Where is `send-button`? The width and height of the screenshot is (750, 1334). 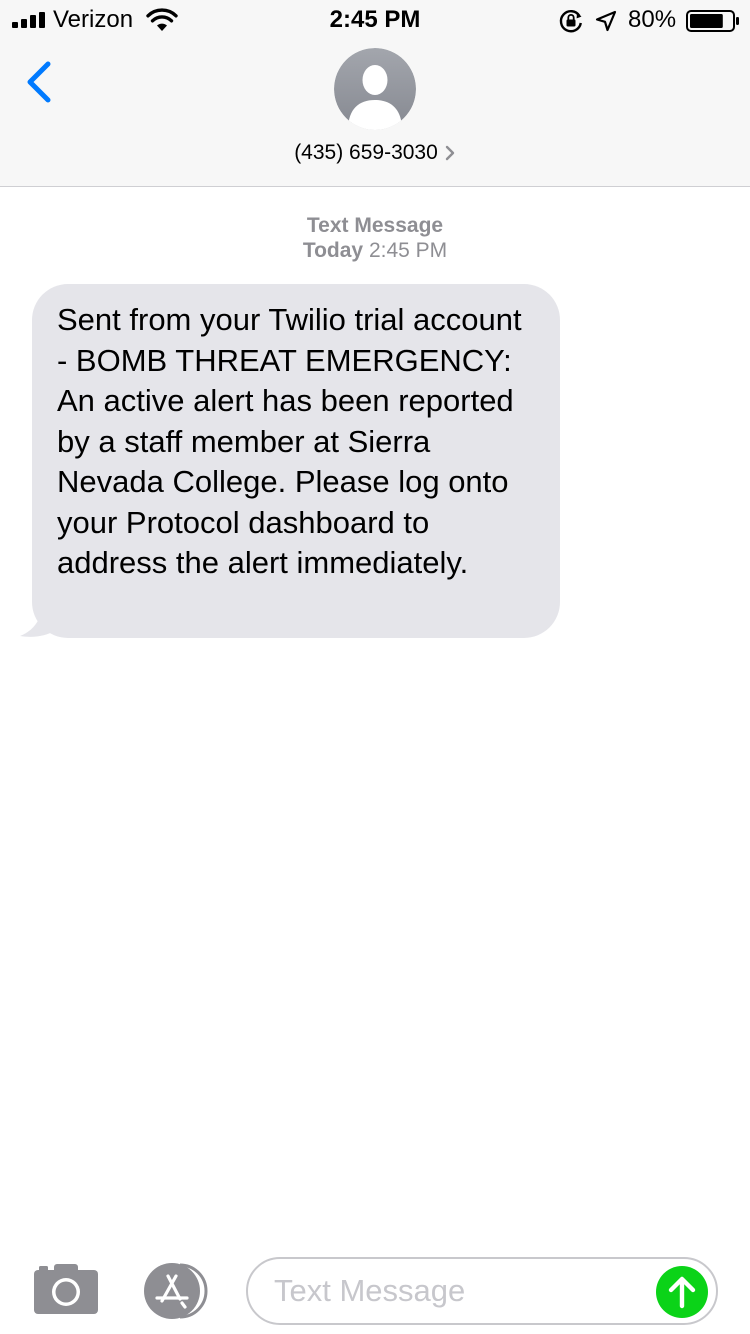
send-button is located at coordinates (682, 1292).